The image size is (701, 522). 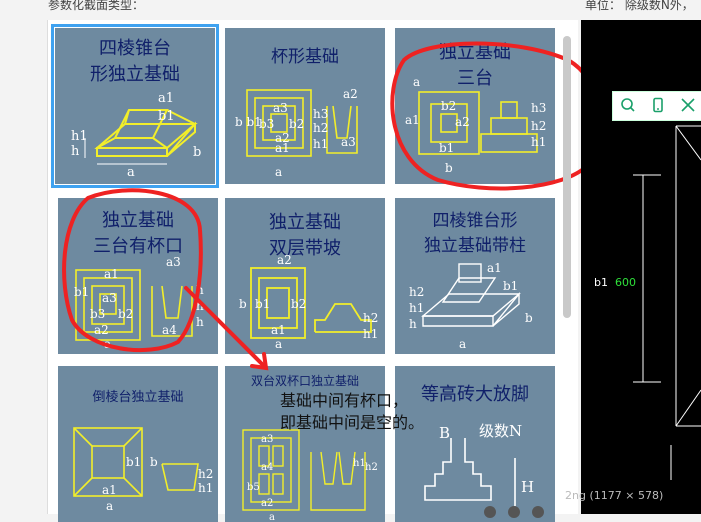 What do you see at coordinates (639, 6) in the screenshot?
I see `unit-label: 单位： 除级数N外，` at bounding box center [639, 6].